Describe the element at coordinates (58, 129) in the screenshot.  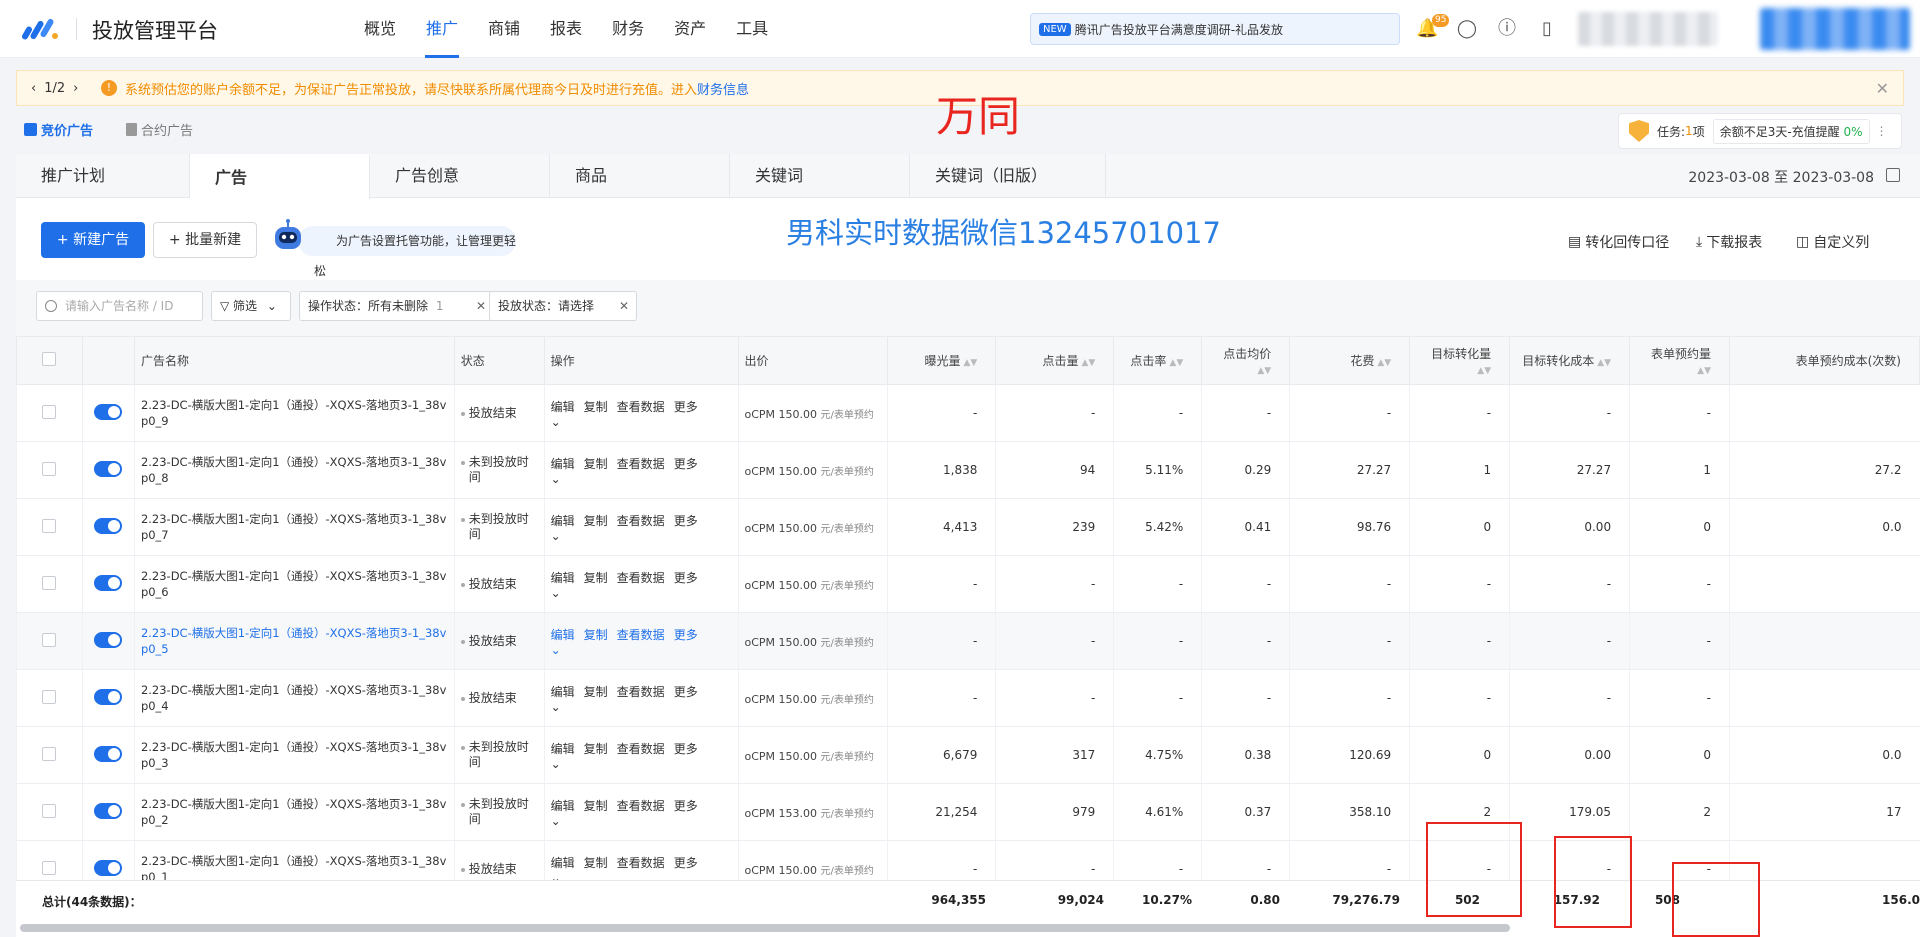
I see `tab-bidding-ads: 竞价广告` at that location.